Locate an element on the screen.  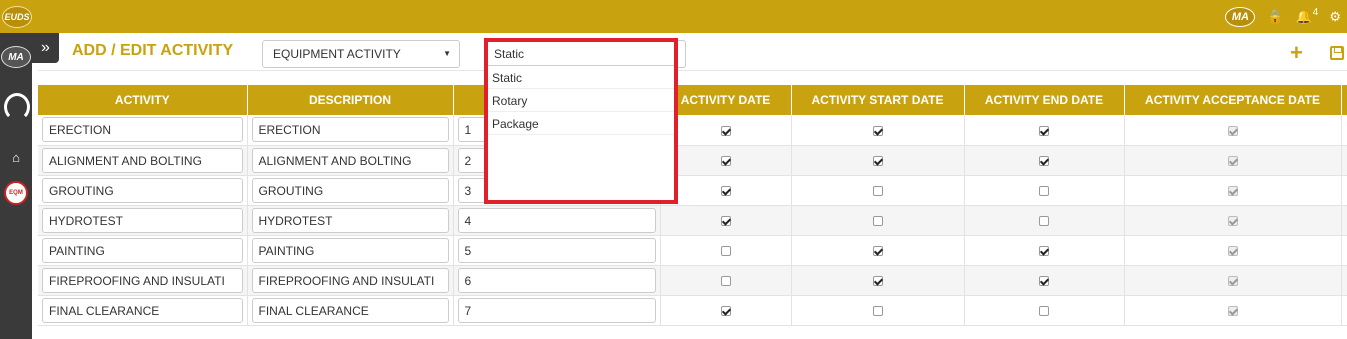
activity-input: ALIGNMENT AND BOLTING is located at coordinates (142, 160).